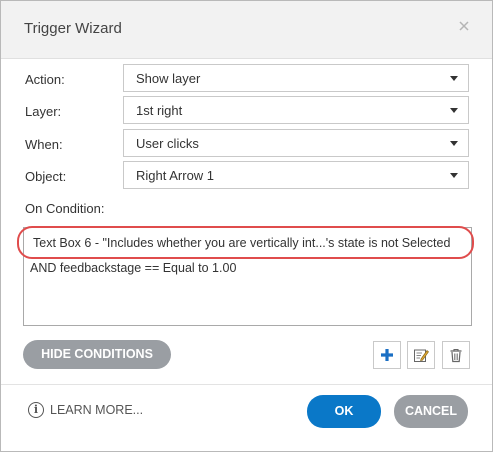 This screenshot has height=452, width=493. I want to click on object-value: Right Arrow 1, so click(175, 175).